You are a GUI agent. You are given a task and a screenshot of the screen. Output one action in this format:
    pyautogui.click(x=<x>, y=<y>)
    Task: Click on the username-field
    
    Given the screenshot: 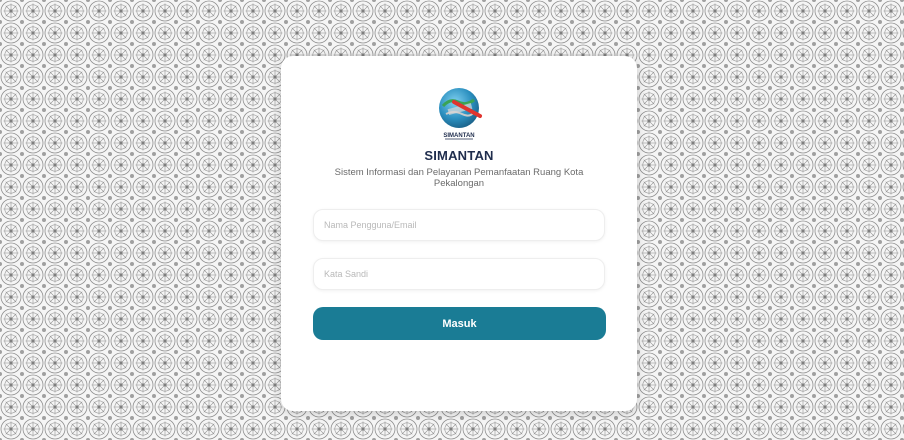 What is the action you would take?
    pyautogui.click(x=459, y=225)
    